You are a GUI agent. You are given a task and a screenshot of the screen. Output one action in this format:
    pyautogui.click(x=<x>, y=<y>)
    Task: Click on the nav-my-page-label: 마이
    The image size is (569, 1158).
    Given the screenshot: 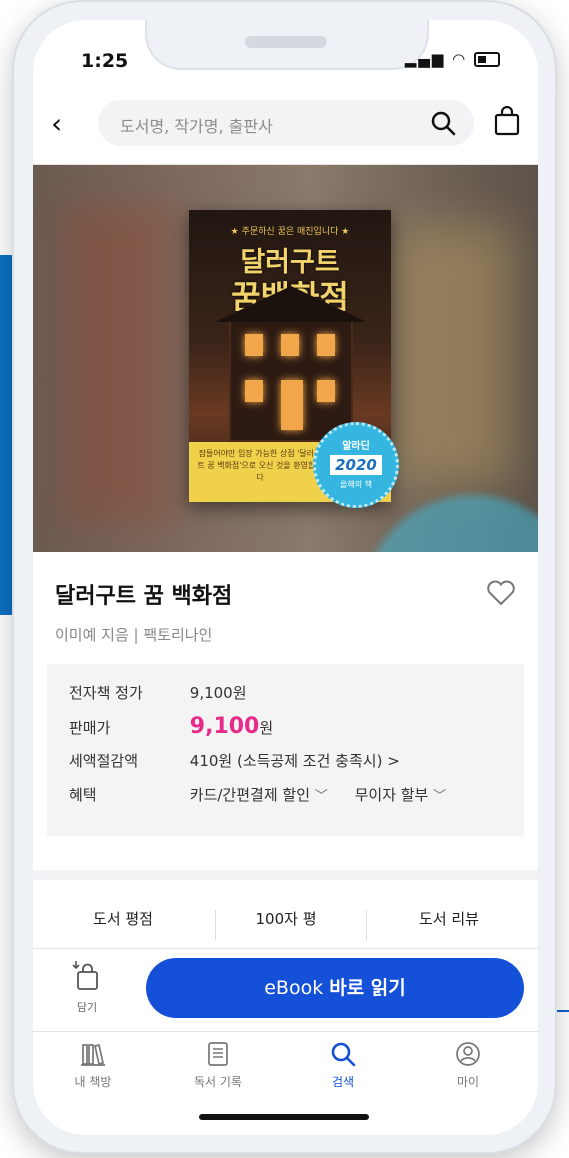 What is the action you would take?
    pyautogui.click(x=468, y=1082)
    